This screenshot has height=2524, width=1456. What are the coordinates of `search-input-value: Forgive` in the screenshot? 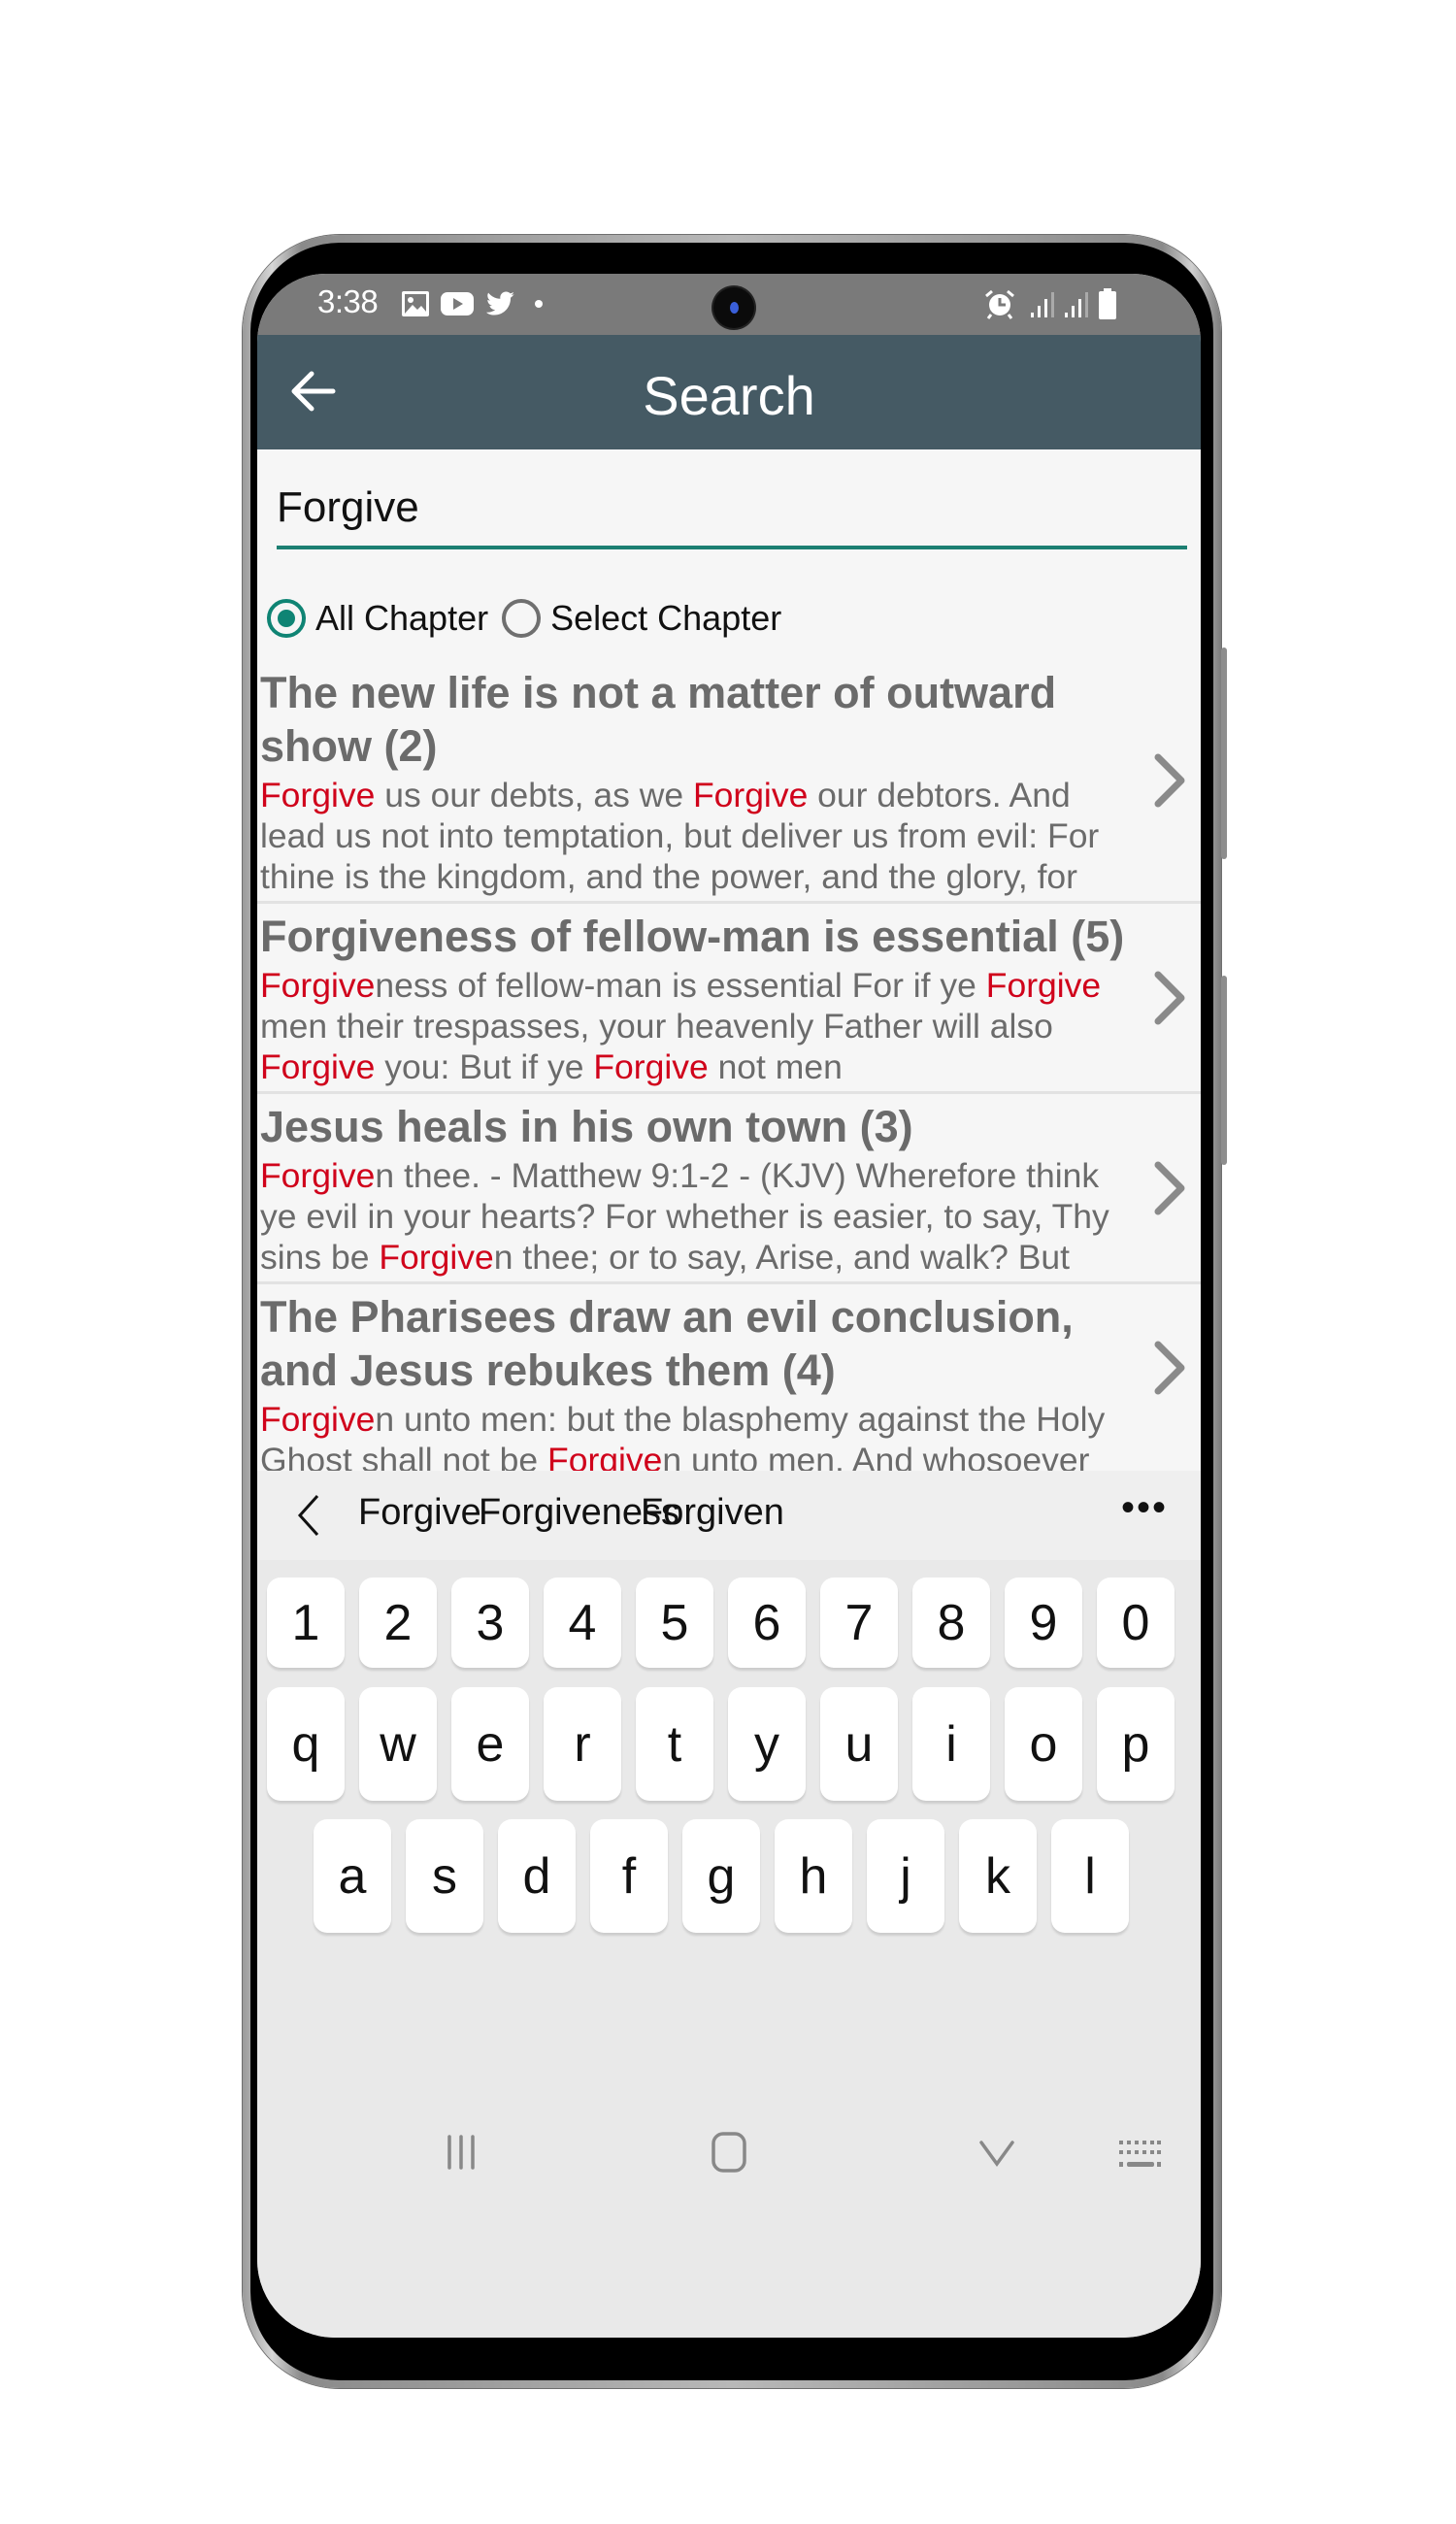 It's located at (348, 508).